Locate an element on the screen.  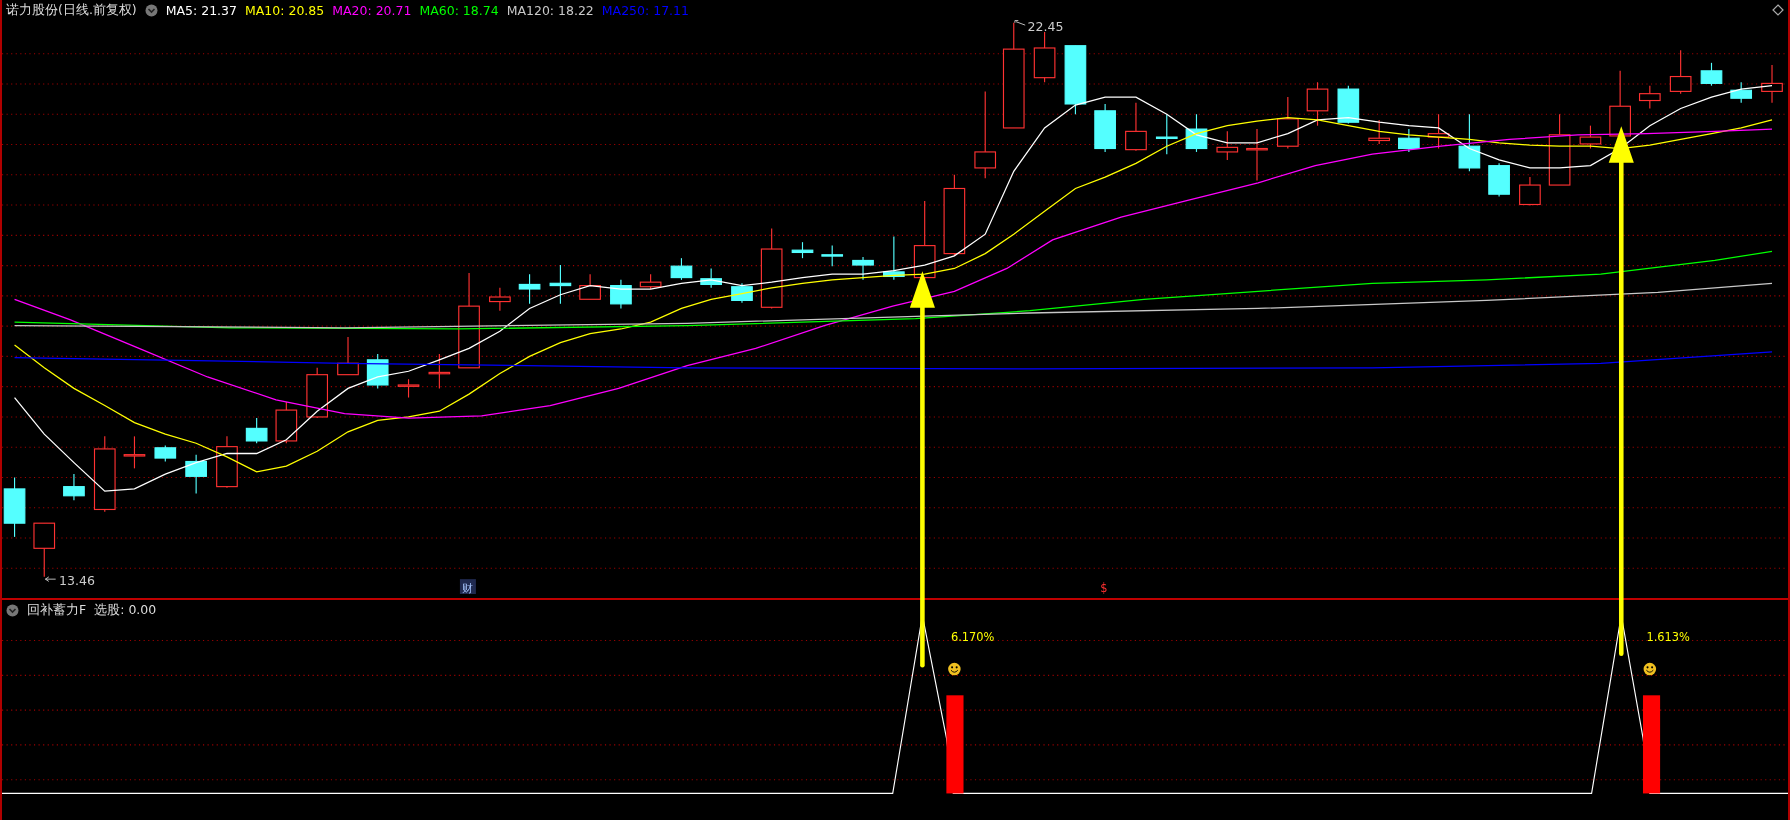
chart-title: 诺力股份(日线.前复权) is located at coordinates (71, 10).